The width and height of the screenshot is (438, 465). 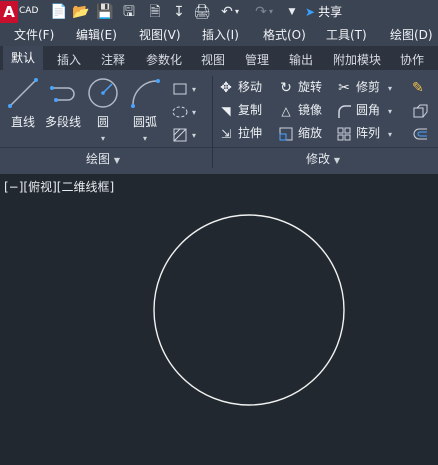 What do you see at coordinates (145, 93) in the screenshot?
I see `arc-icon` at bounding box center [145, 93].